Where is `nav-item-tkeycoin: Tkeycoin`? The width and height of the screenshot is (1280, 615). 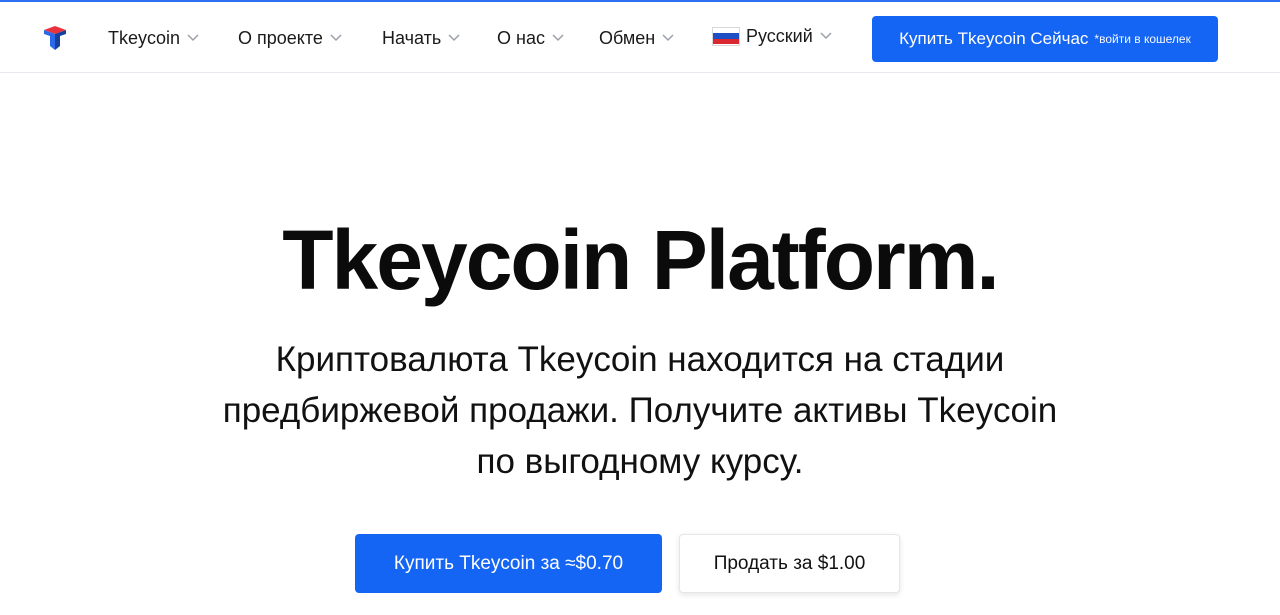
nav-item-tkeycoin: Tkeycoin is located at coordinates (153, 38).